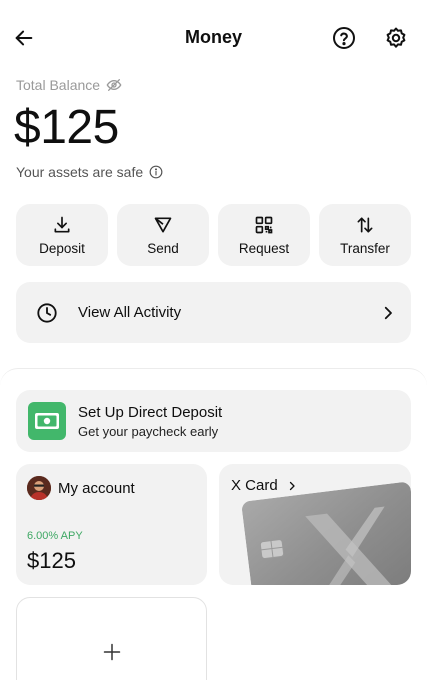 This screenshot has width=427, height=680. I want to click on qr-code-icon, so click(264, 224).